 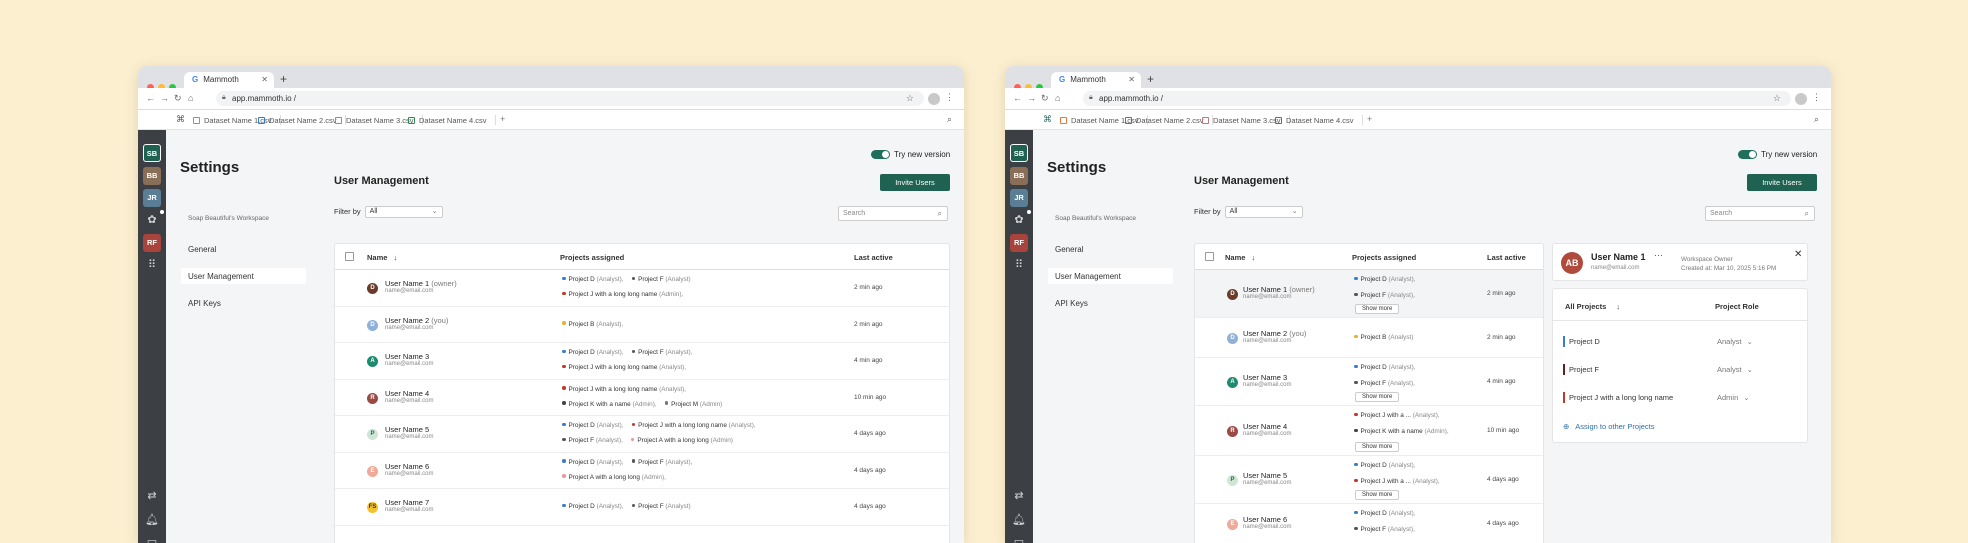 I want to click on project-row: Project F, so click(x=1581, y=369).